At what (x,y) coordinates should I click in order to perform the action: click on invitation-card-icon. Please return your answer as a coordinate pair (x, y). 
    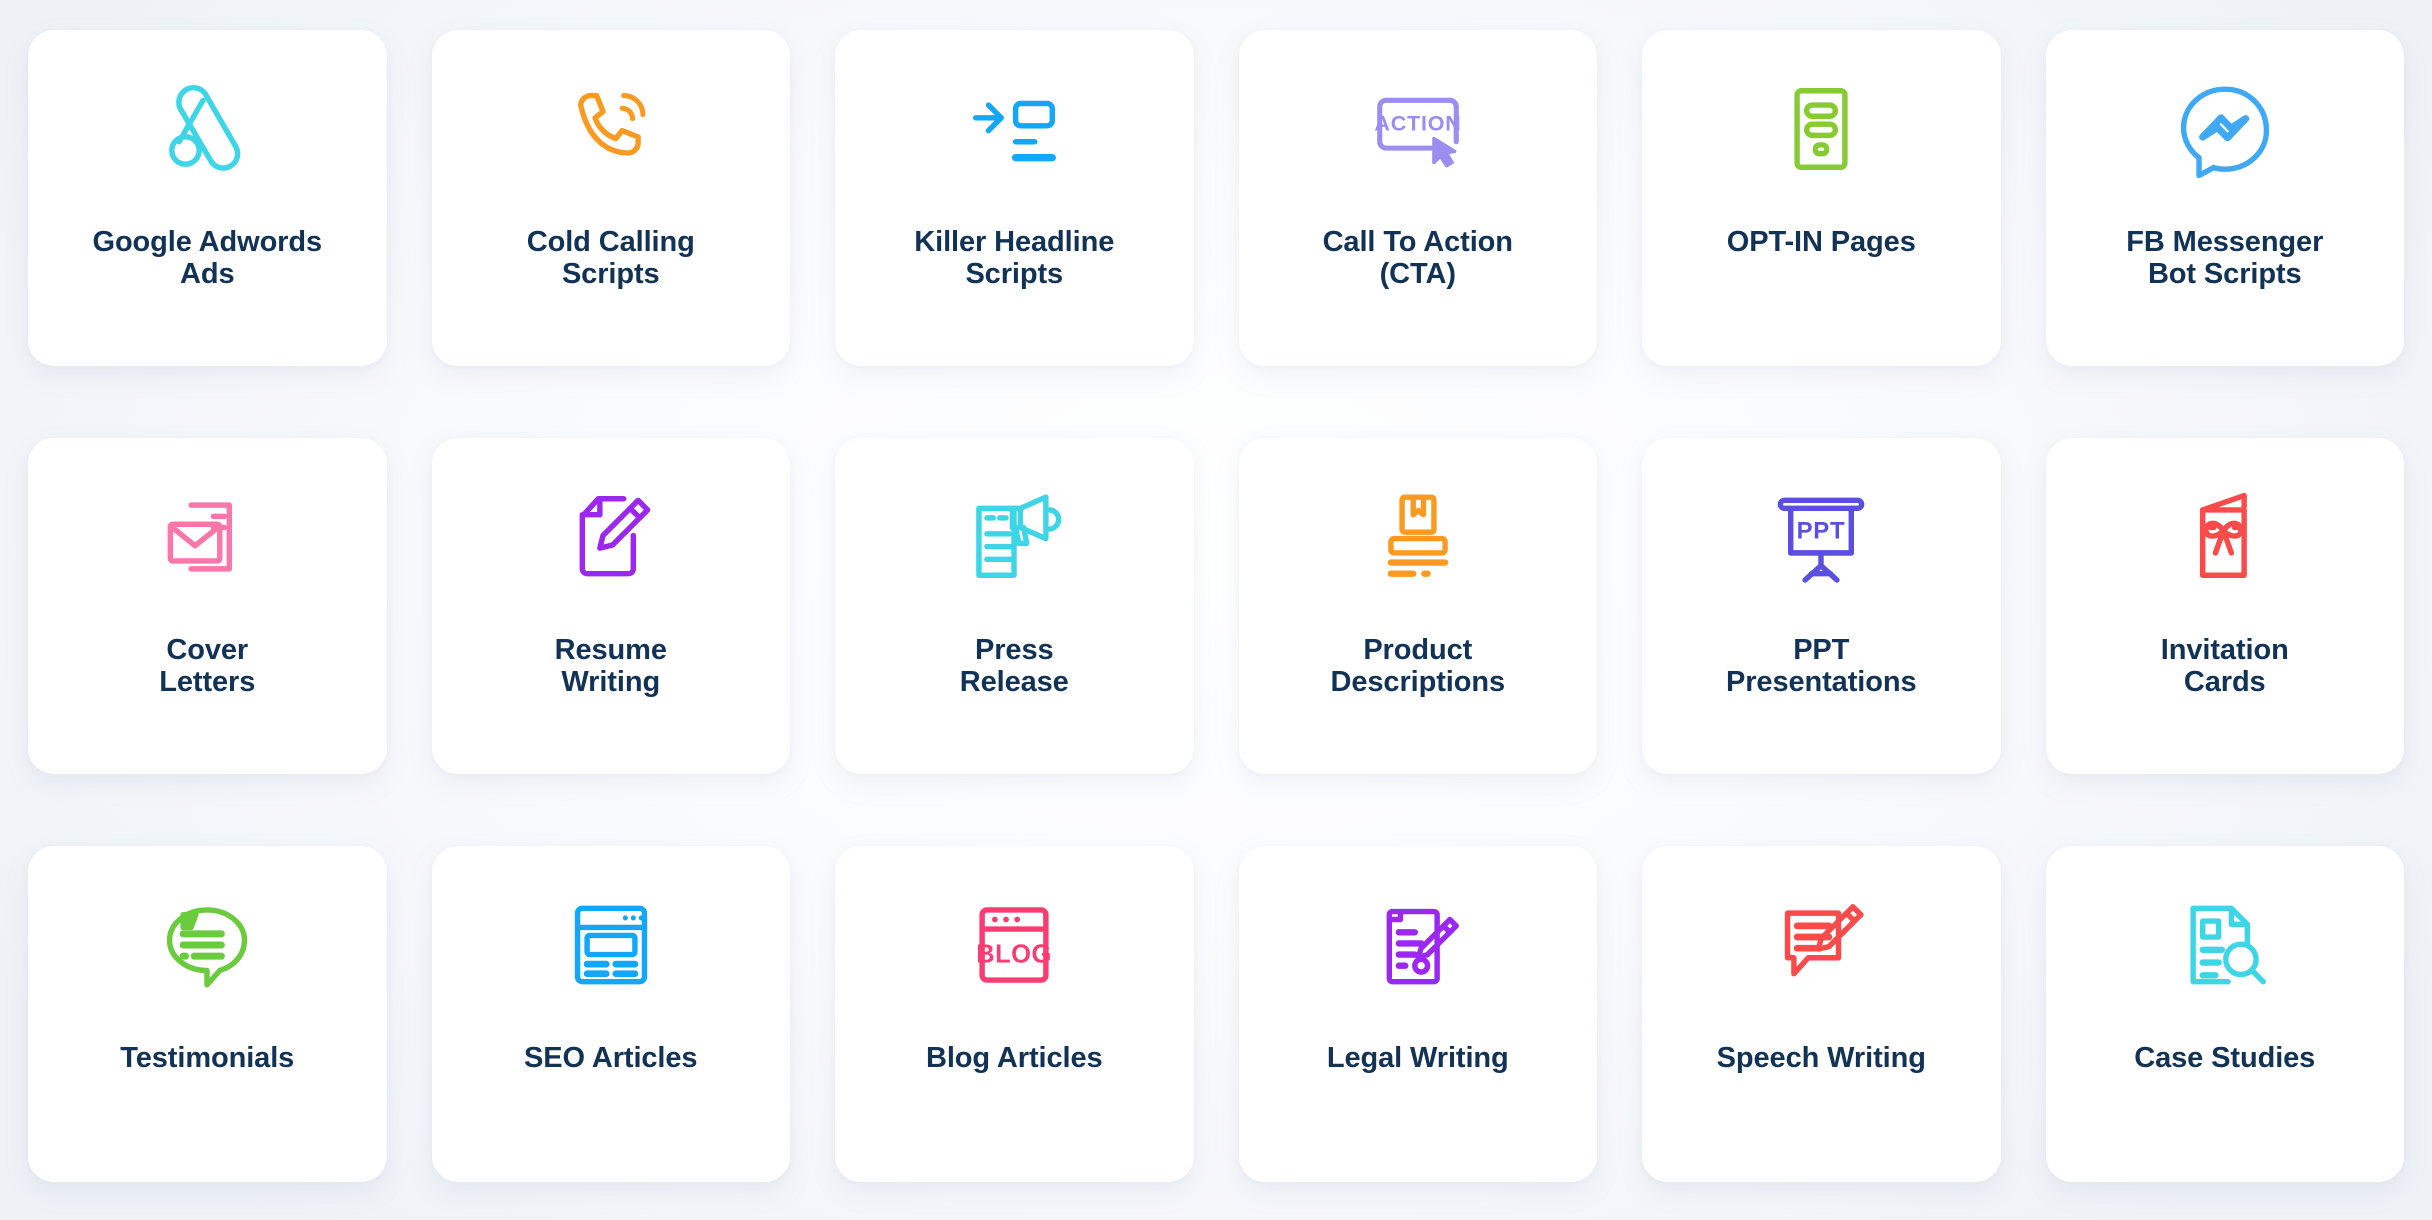
    Looking at the image, I should click on (2225, 537).